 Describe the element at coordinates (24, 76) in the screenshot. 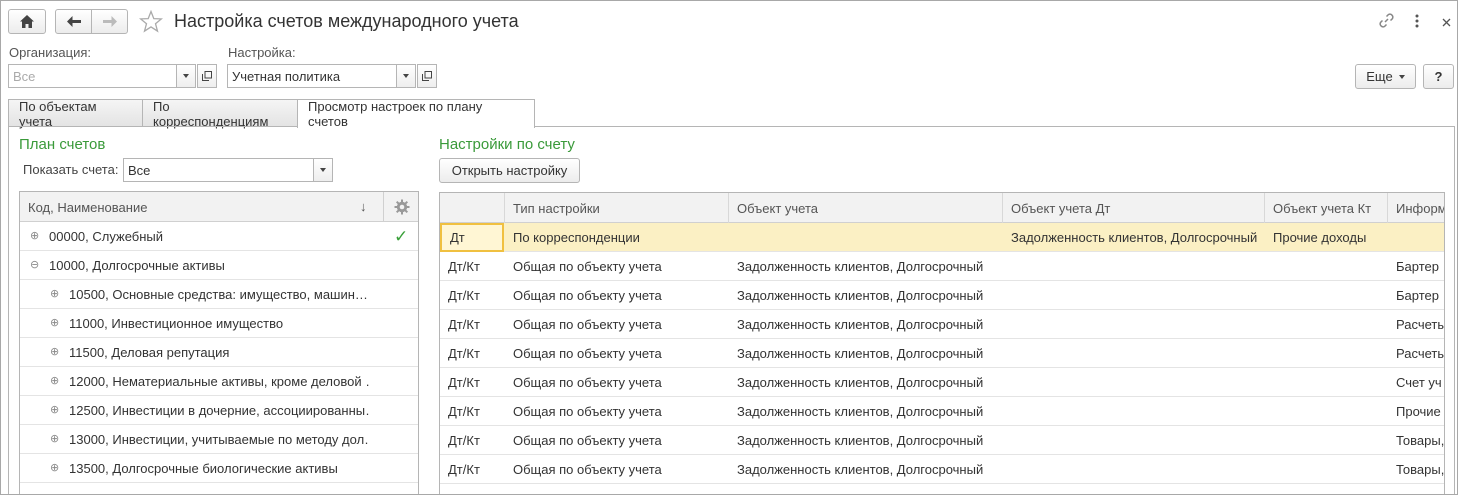

I see `organization-placeholder: Все` at that location.